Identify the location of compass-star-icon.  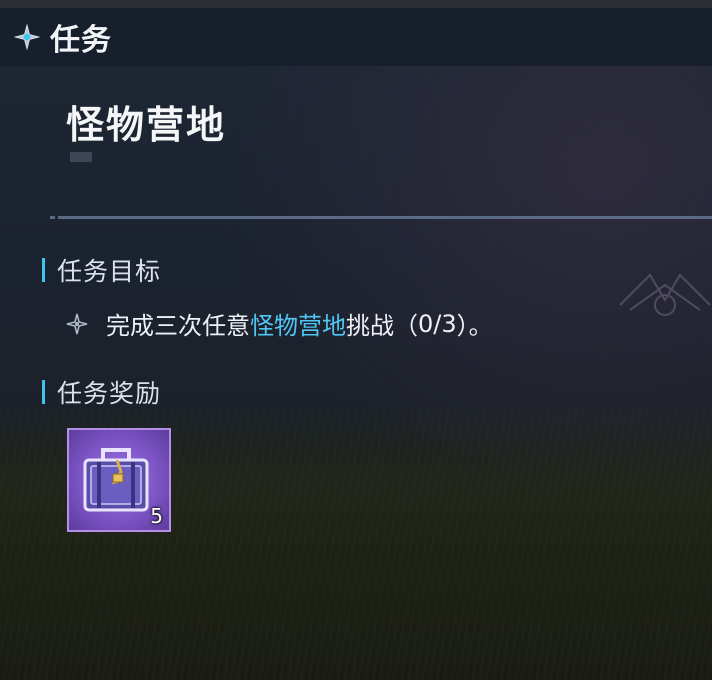
(27, 37).